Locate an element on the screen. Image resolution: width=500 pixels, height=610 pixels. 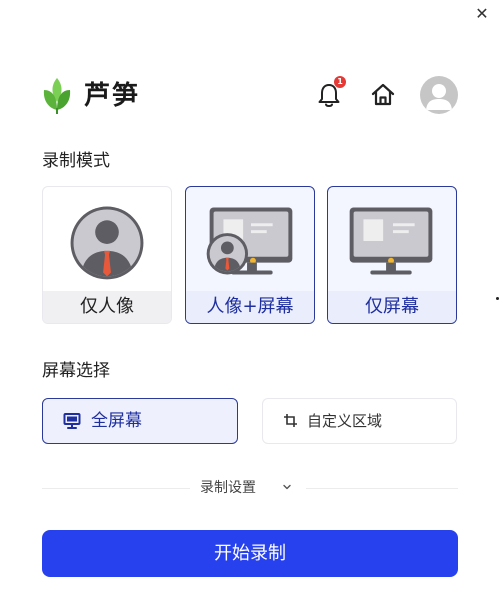
custom-area-label: 自定义区域 is located at coordinates (345, 421).